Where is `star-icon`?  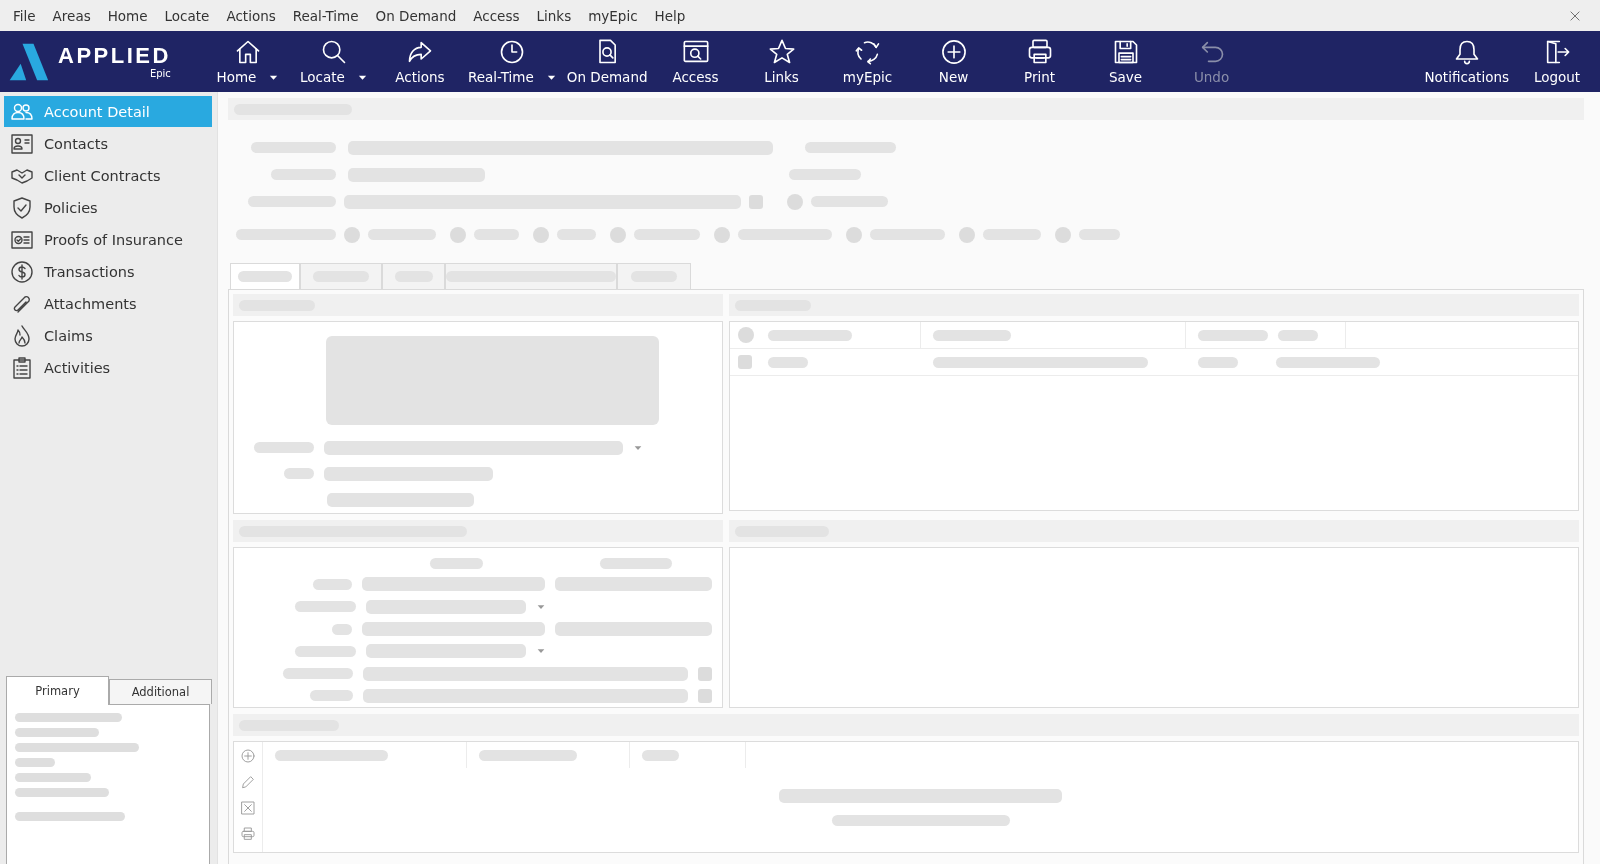 star-icon is located at coordinates (781, 52).